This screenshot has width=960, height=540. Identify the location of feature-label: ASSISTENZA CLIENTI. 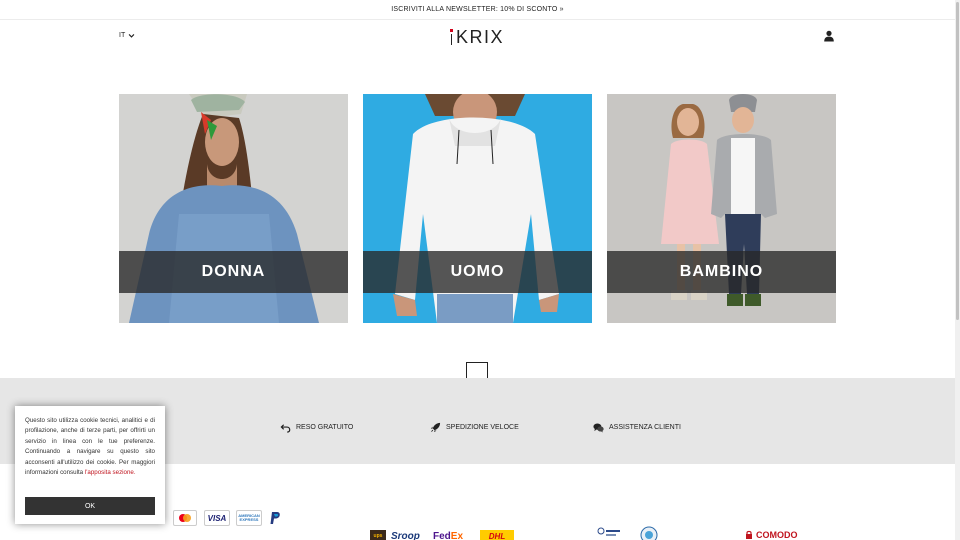
(645, 427).